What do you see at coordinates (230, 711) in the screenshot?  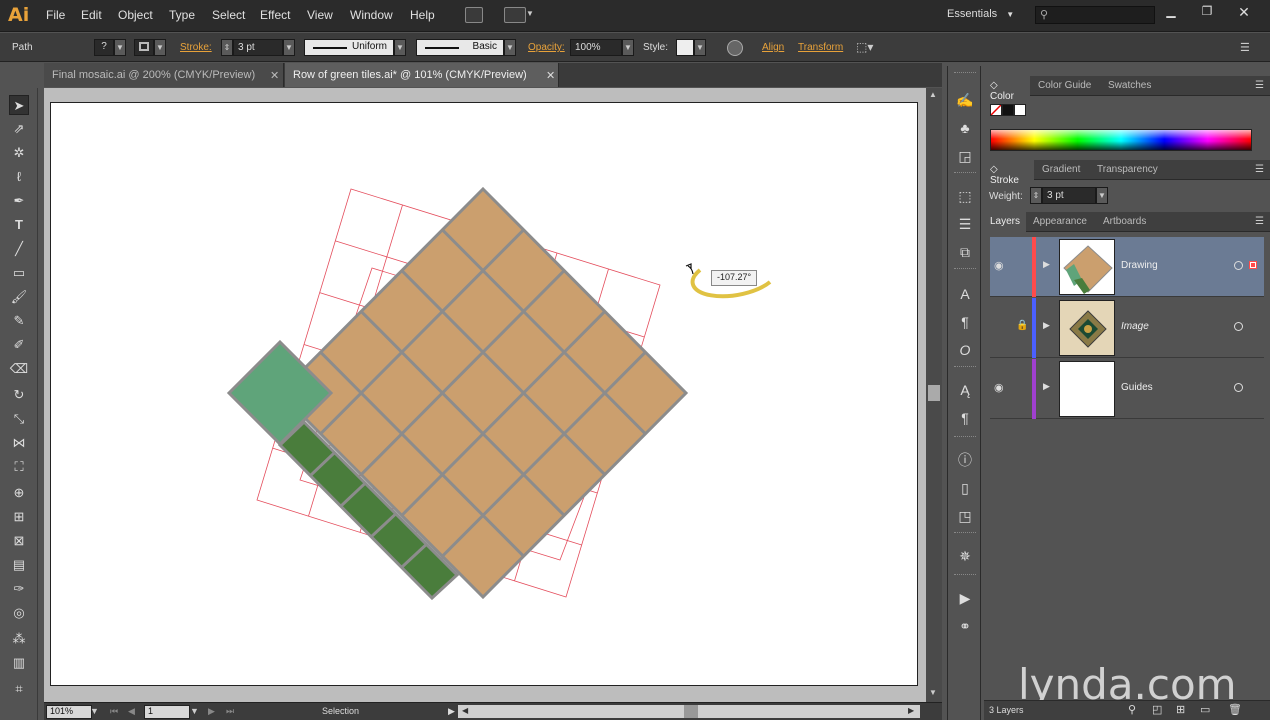 I see `last-artboard-icon: ⏭` at bounding box center [230, 711].